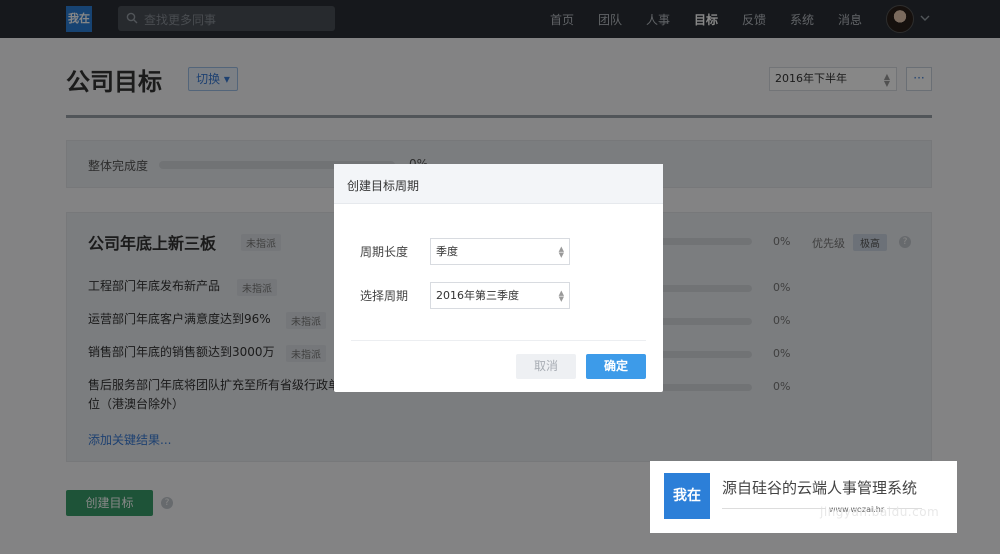 This screenshot has height=554, width=1000. I want to click on period-length-label: 周期长度, so click(384, 252).